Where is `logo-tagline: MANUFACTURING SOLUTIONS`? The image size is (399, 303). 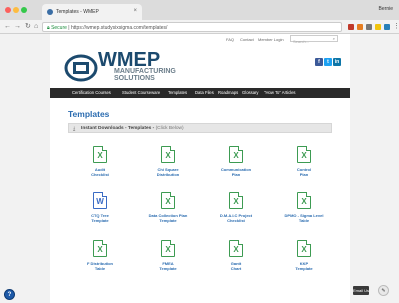
logo-tagline: MANUFACTURING SOLUTIONS is located at coordinates (145, 75).